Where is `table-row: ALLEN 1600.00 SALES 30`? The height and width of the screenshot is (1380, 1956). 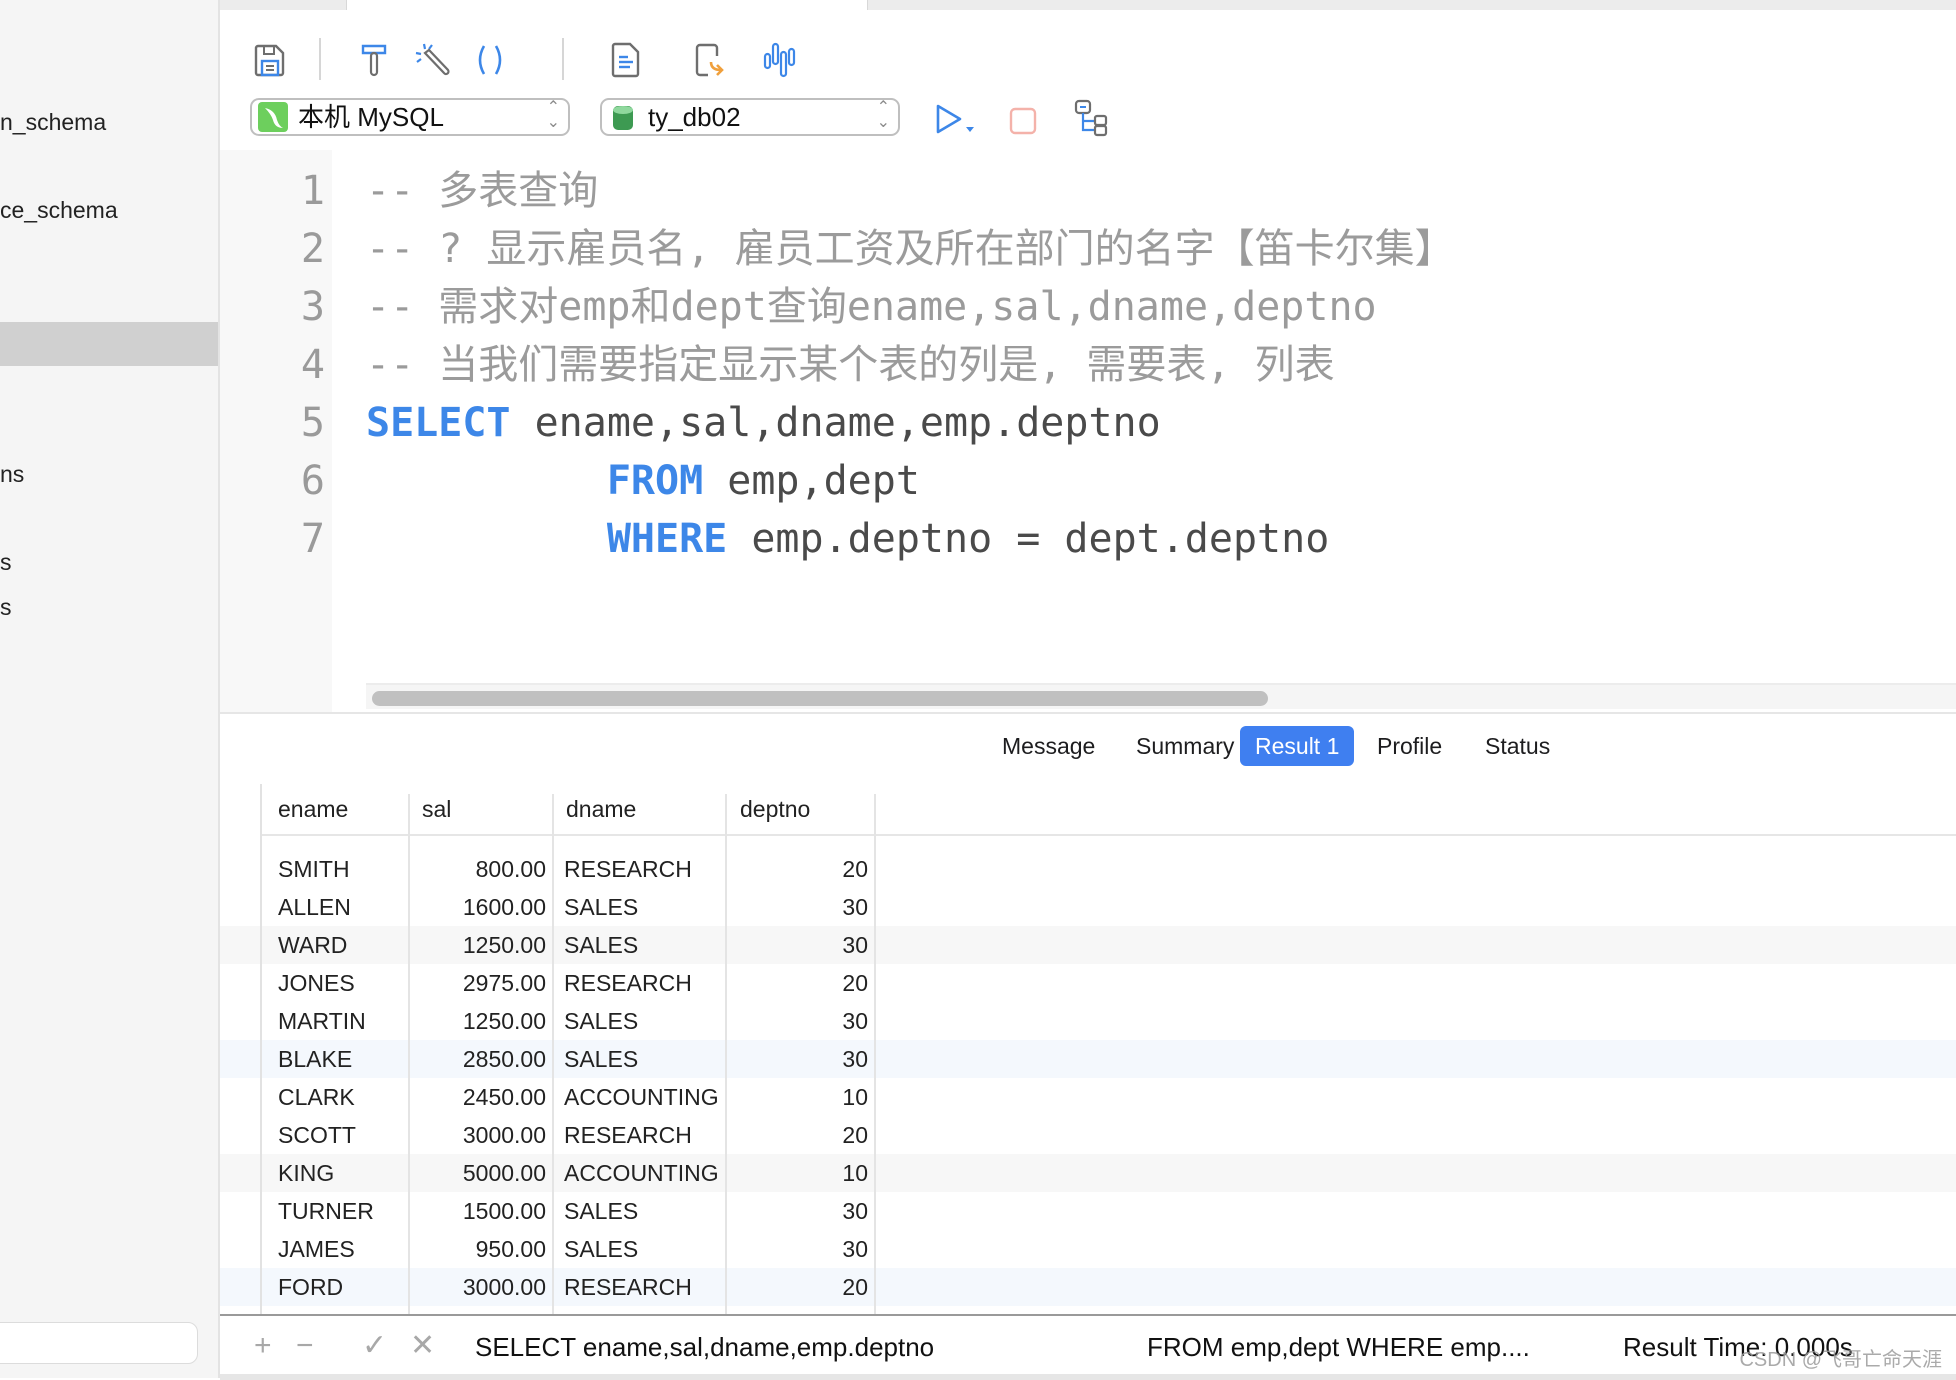 table-row: ALLEN 1600.00 SALES 30 is located at coordinates (1088, 907).